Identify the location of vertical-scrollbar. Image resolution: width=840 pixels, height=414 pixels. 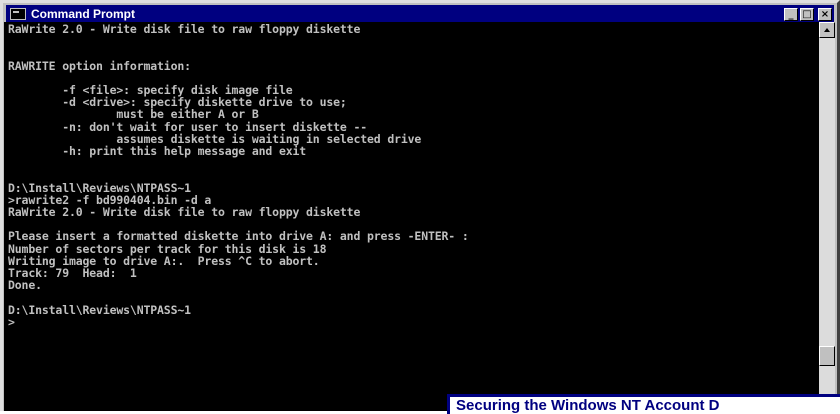
(827, 216).